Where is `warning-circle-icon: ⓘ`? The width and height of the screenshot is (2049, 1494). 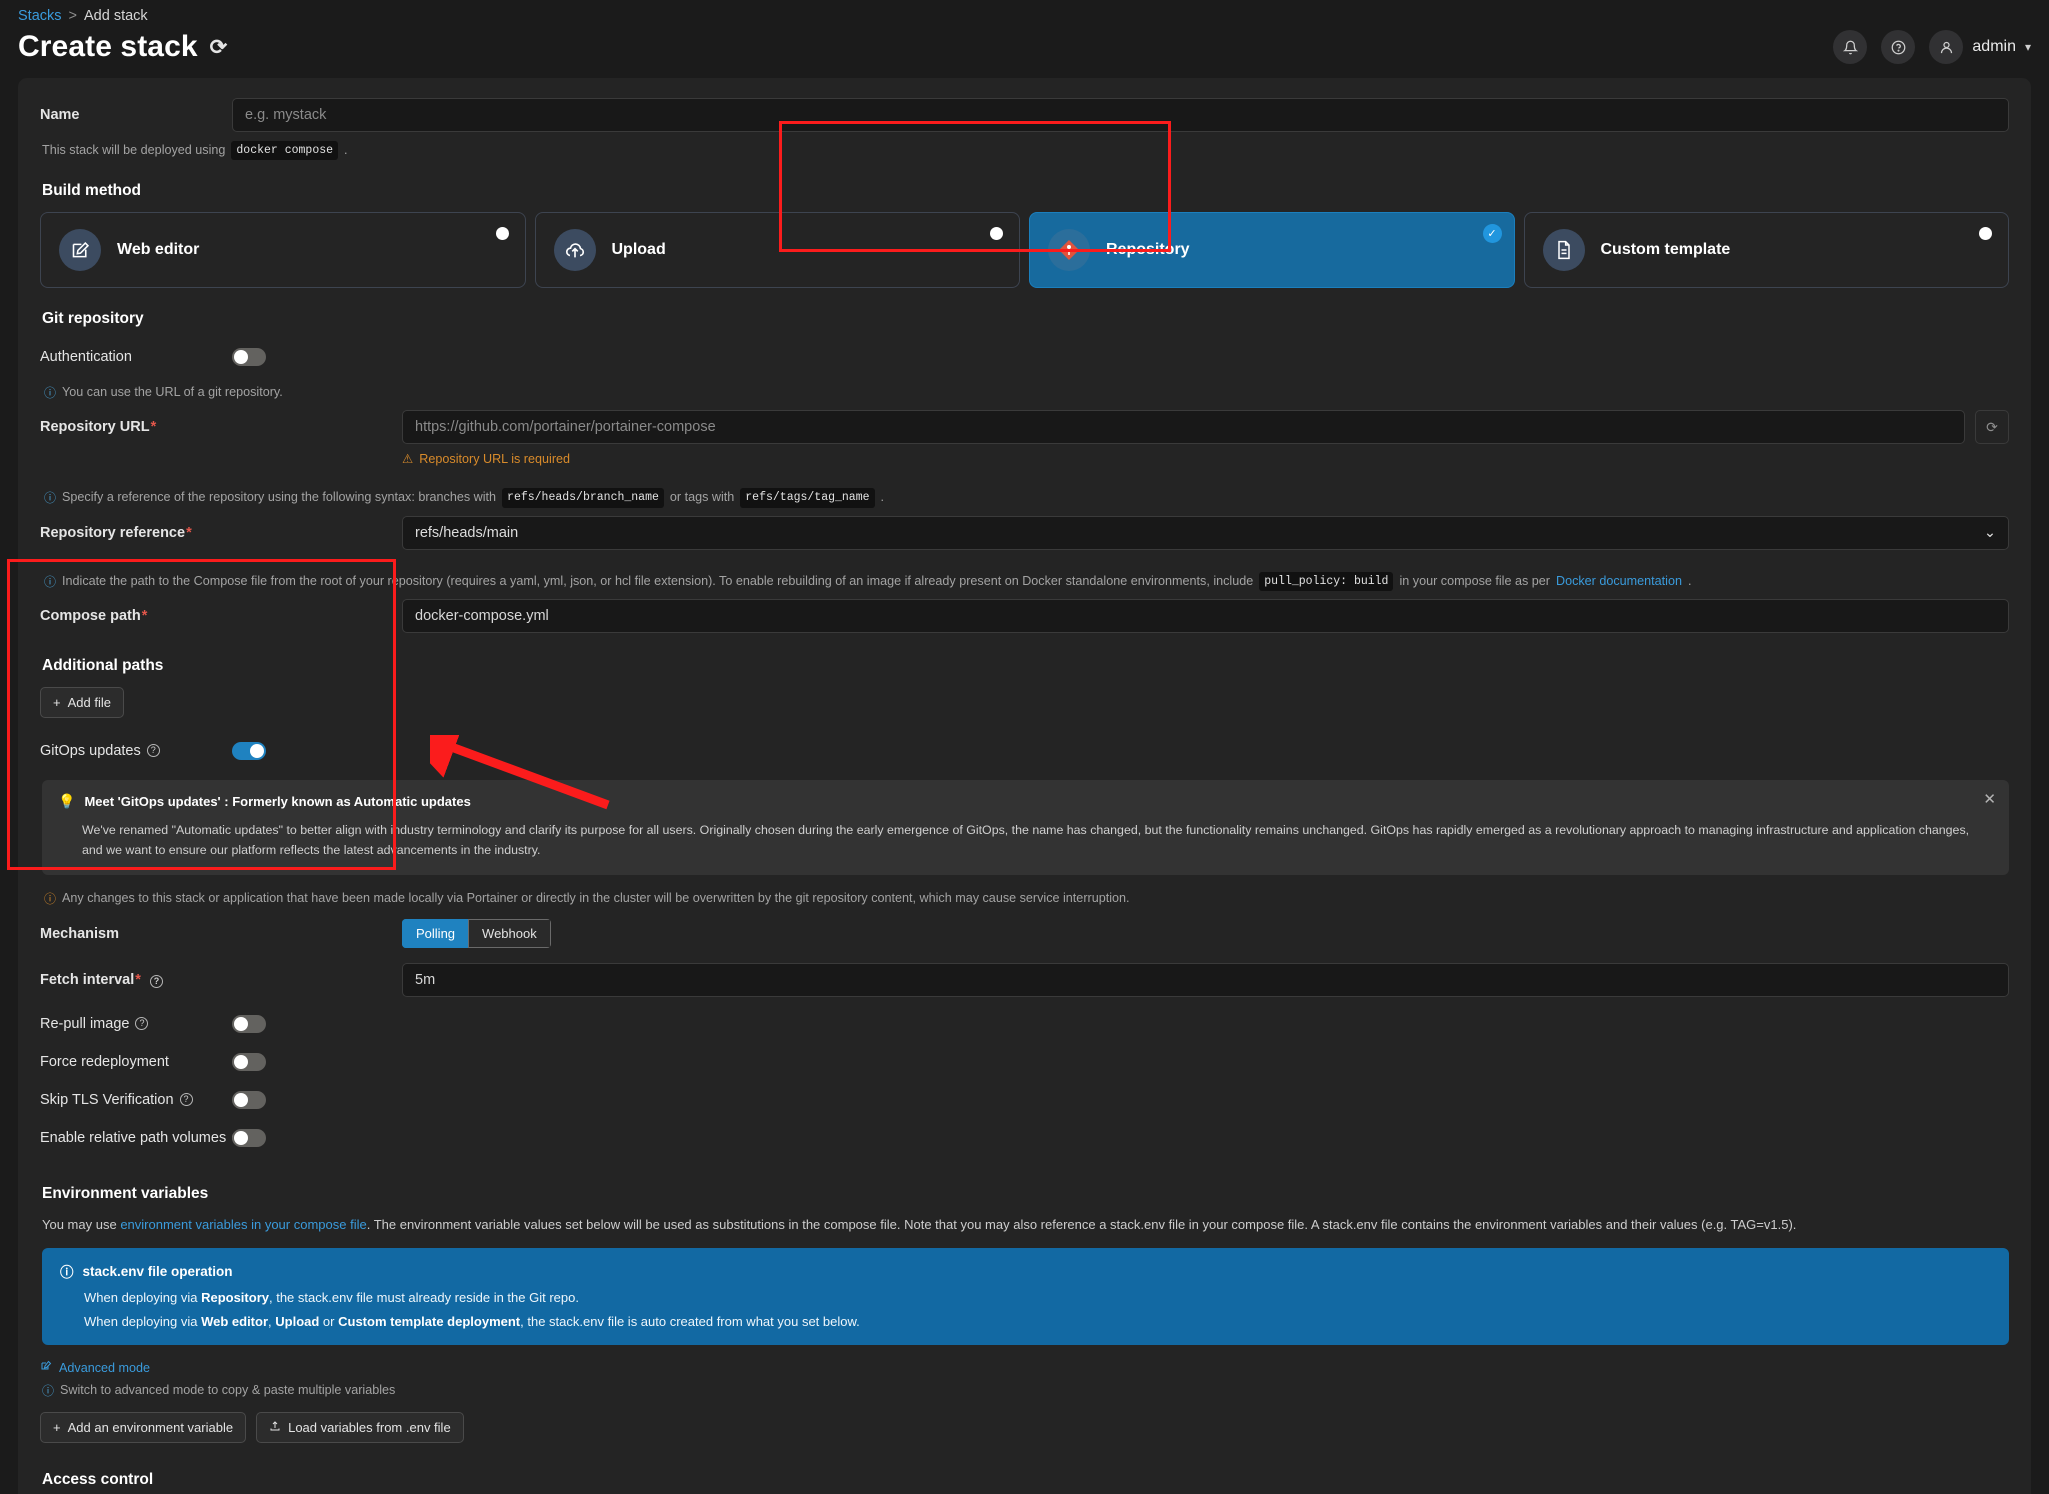
warning-circle-icon: ⓘ is located at coordinates (50, 898).